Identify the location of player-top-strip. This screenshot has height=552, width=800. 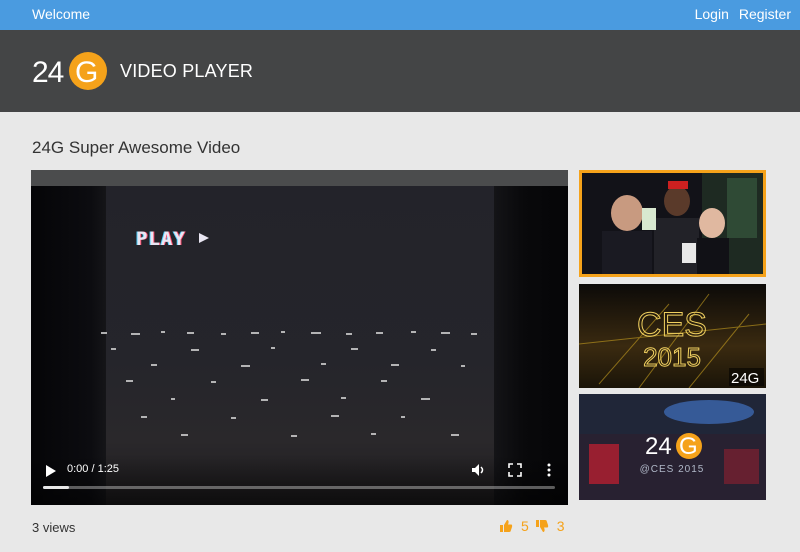
(299, 178).